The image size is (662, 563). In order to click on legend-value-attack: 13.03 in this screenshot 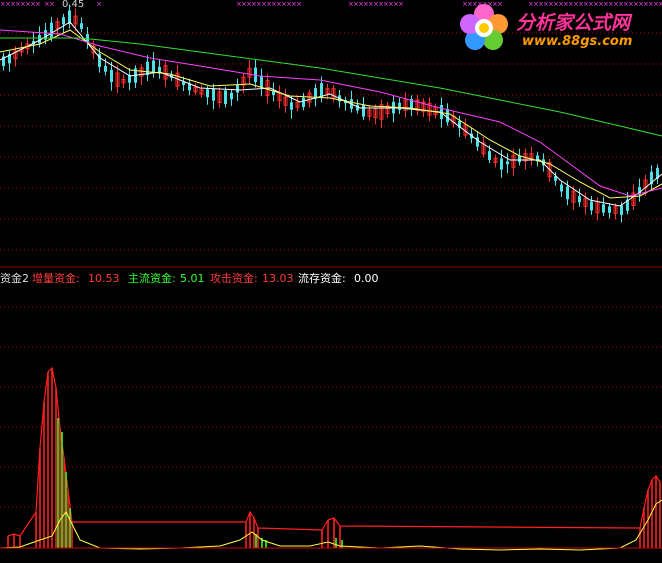, I will do `click(278, 278)`.